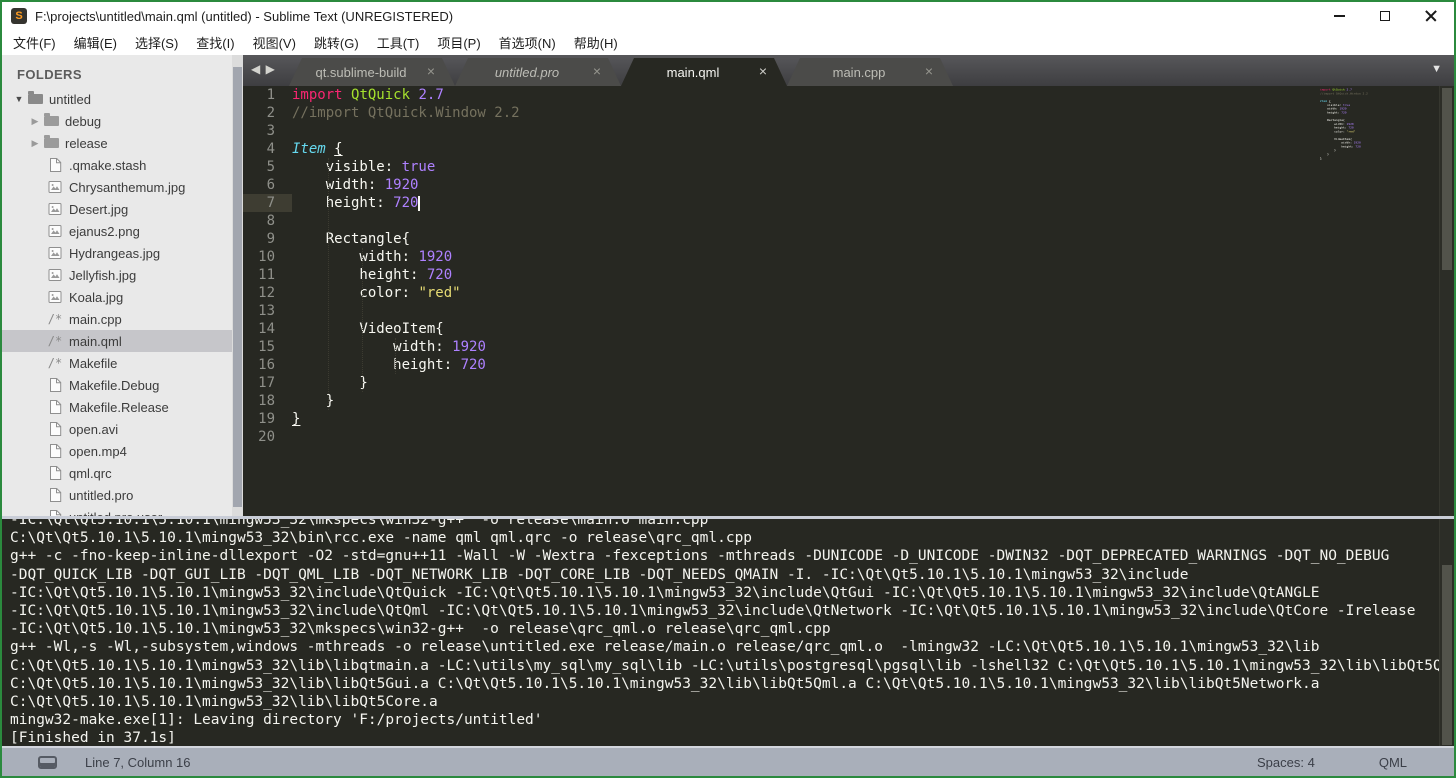 The image size is (1456, 778). I want to click on code-line: 19}, so click(848, 419).